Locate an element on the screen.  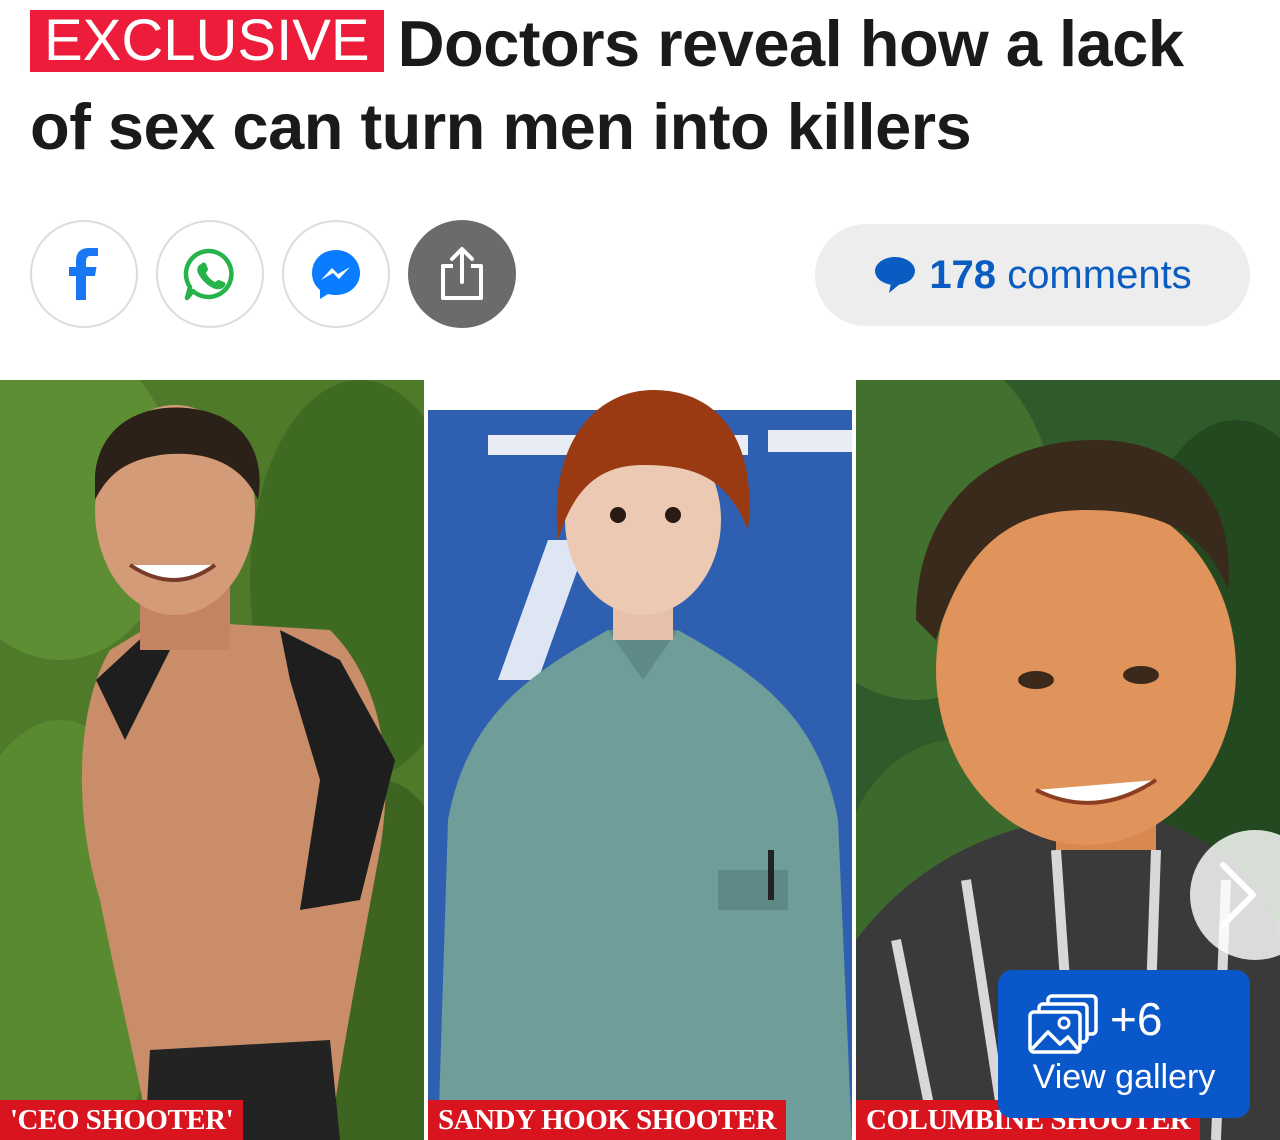
whatsapp-icon is located at coordinates (208, 274).